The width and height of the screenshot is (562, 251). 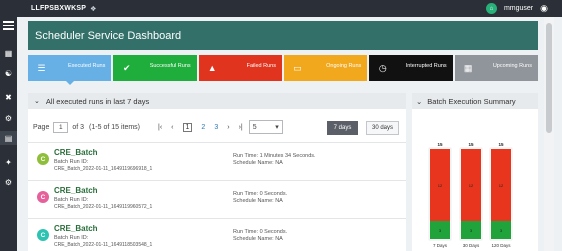 I want to click on tile-upcoming-runs: ▦ Upcoming Runs, so click(x=496, y=68).